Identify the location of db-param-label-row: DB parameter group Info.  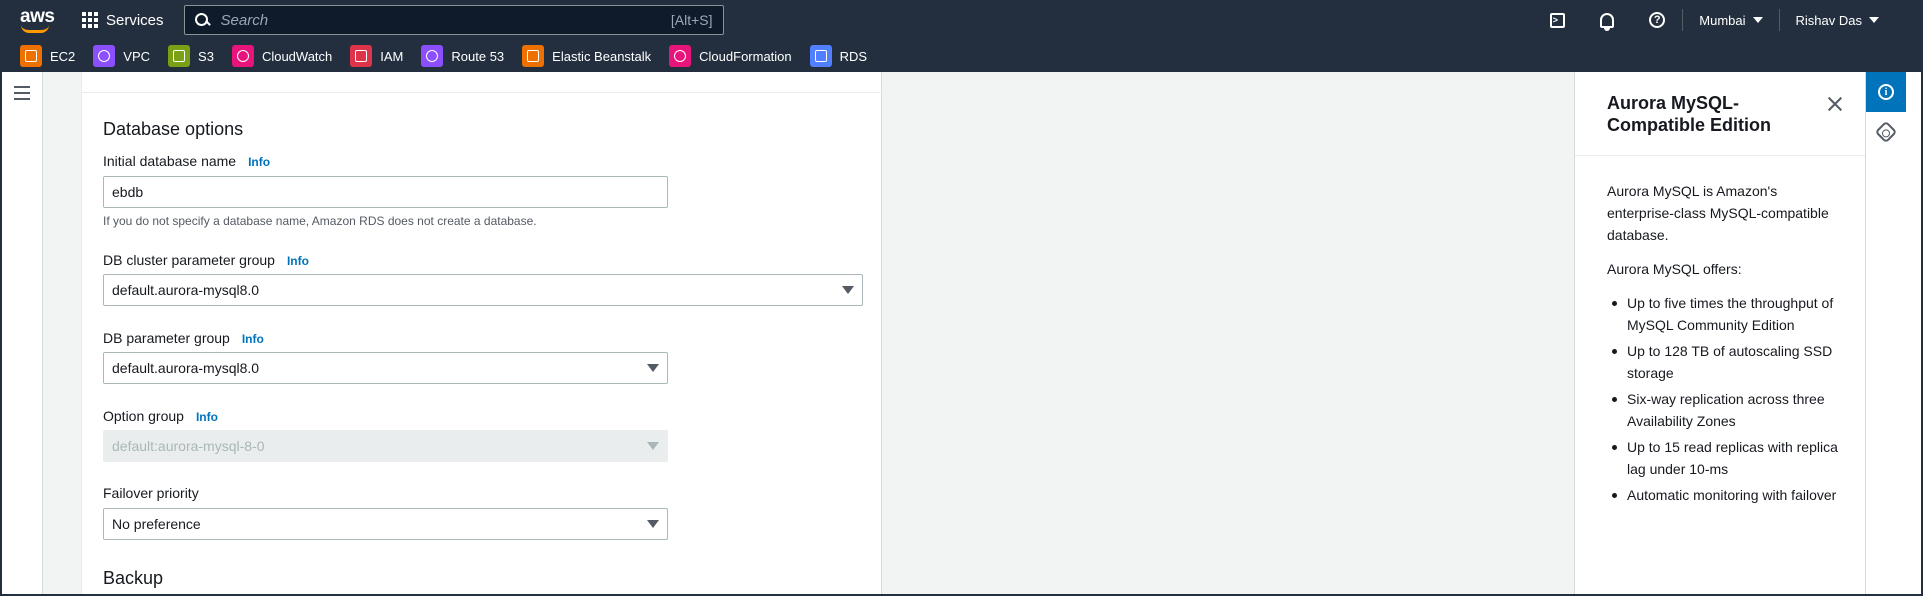
(183, 338).